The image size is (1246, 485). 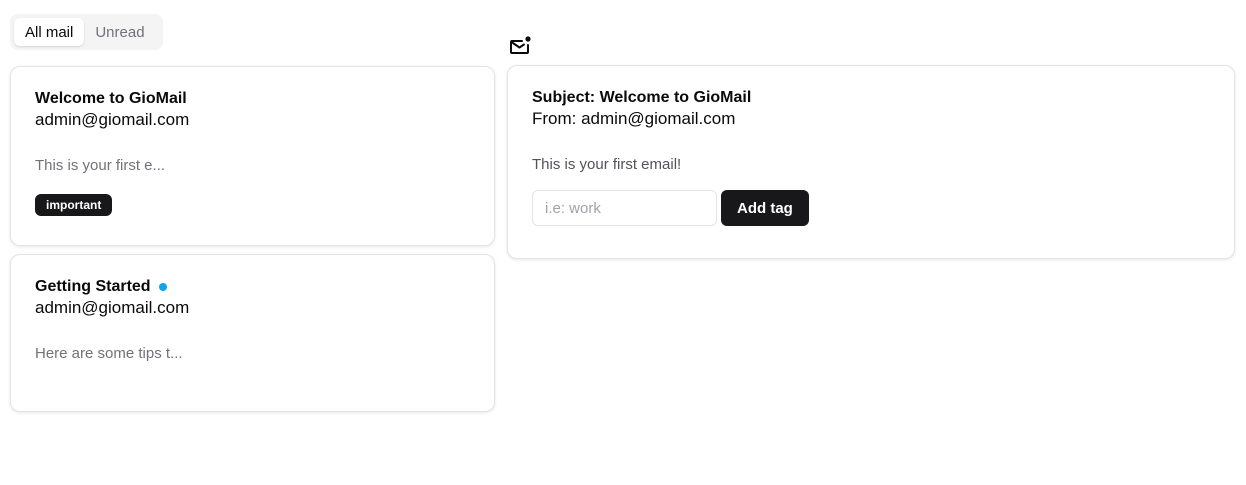 What do you see at coordinates (74, 205) in the screenshot?
I see `tag-badge: important` at bounding box center [74, 205].